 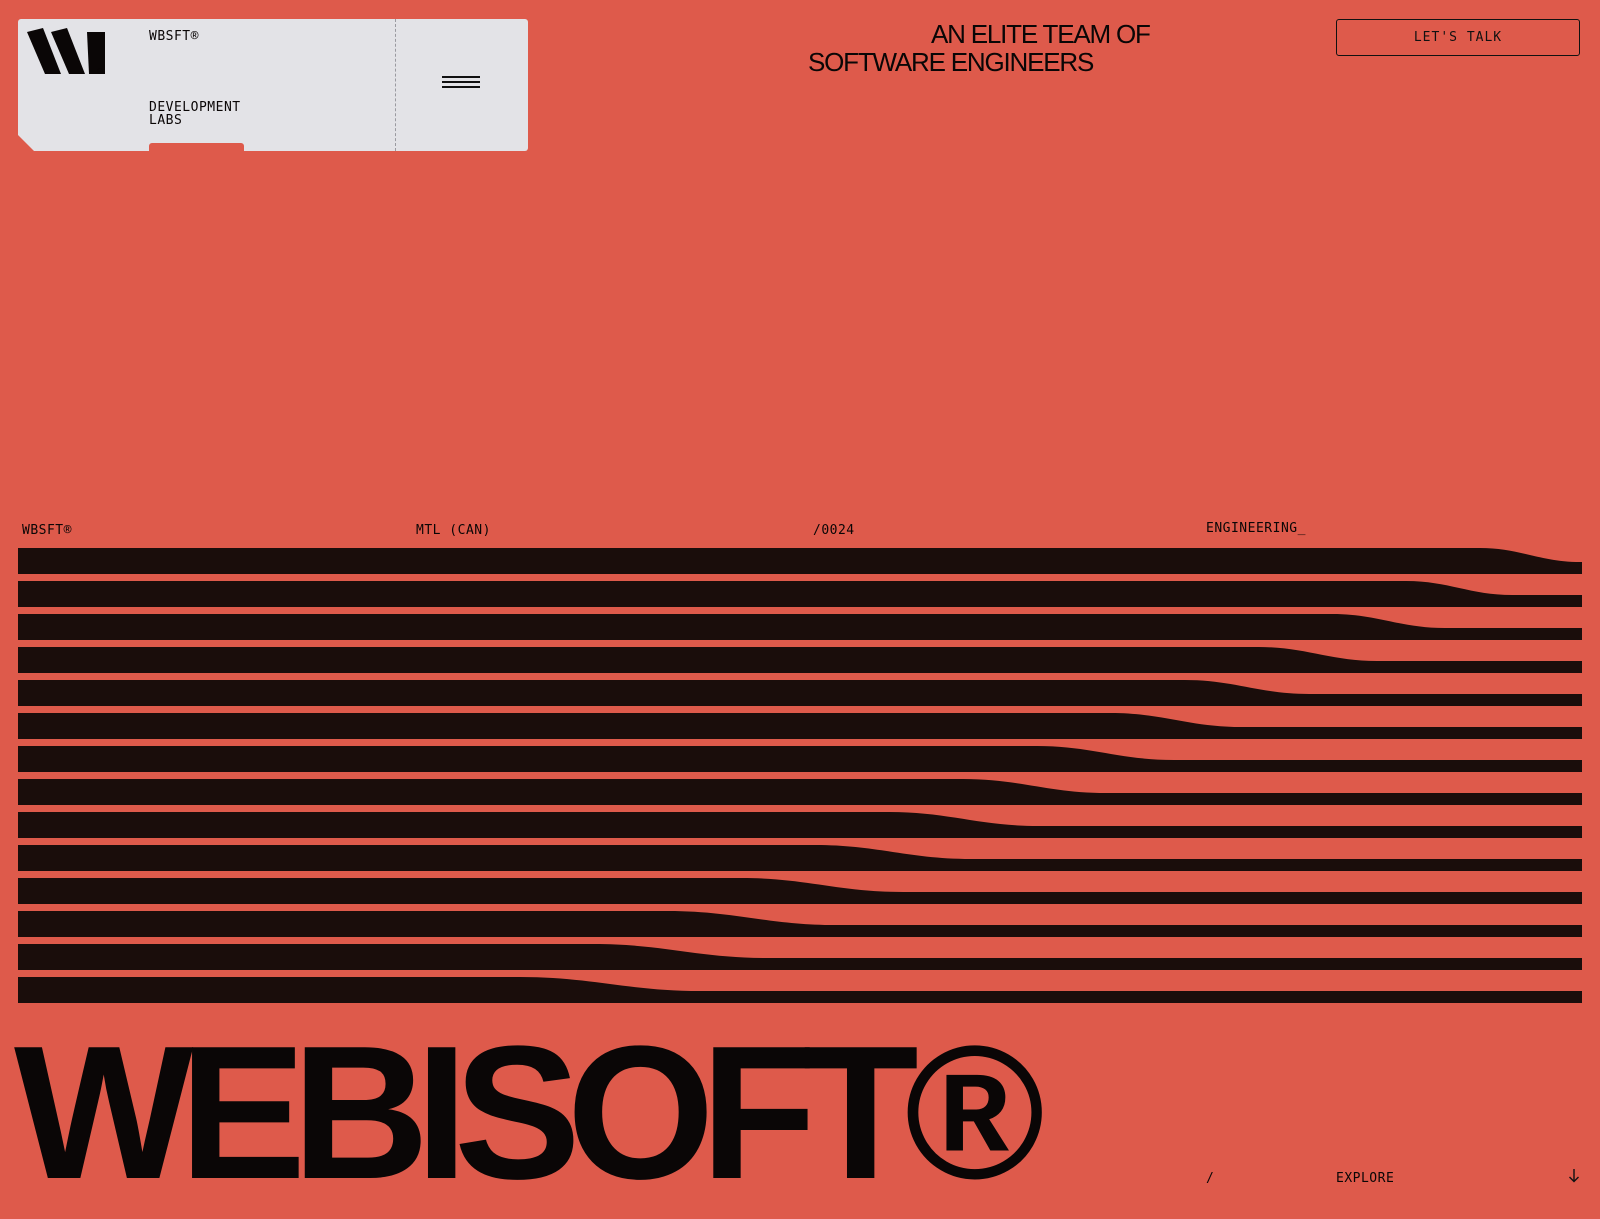 I want to click on arrow-down-icon, so click(x=1574, y=1176).